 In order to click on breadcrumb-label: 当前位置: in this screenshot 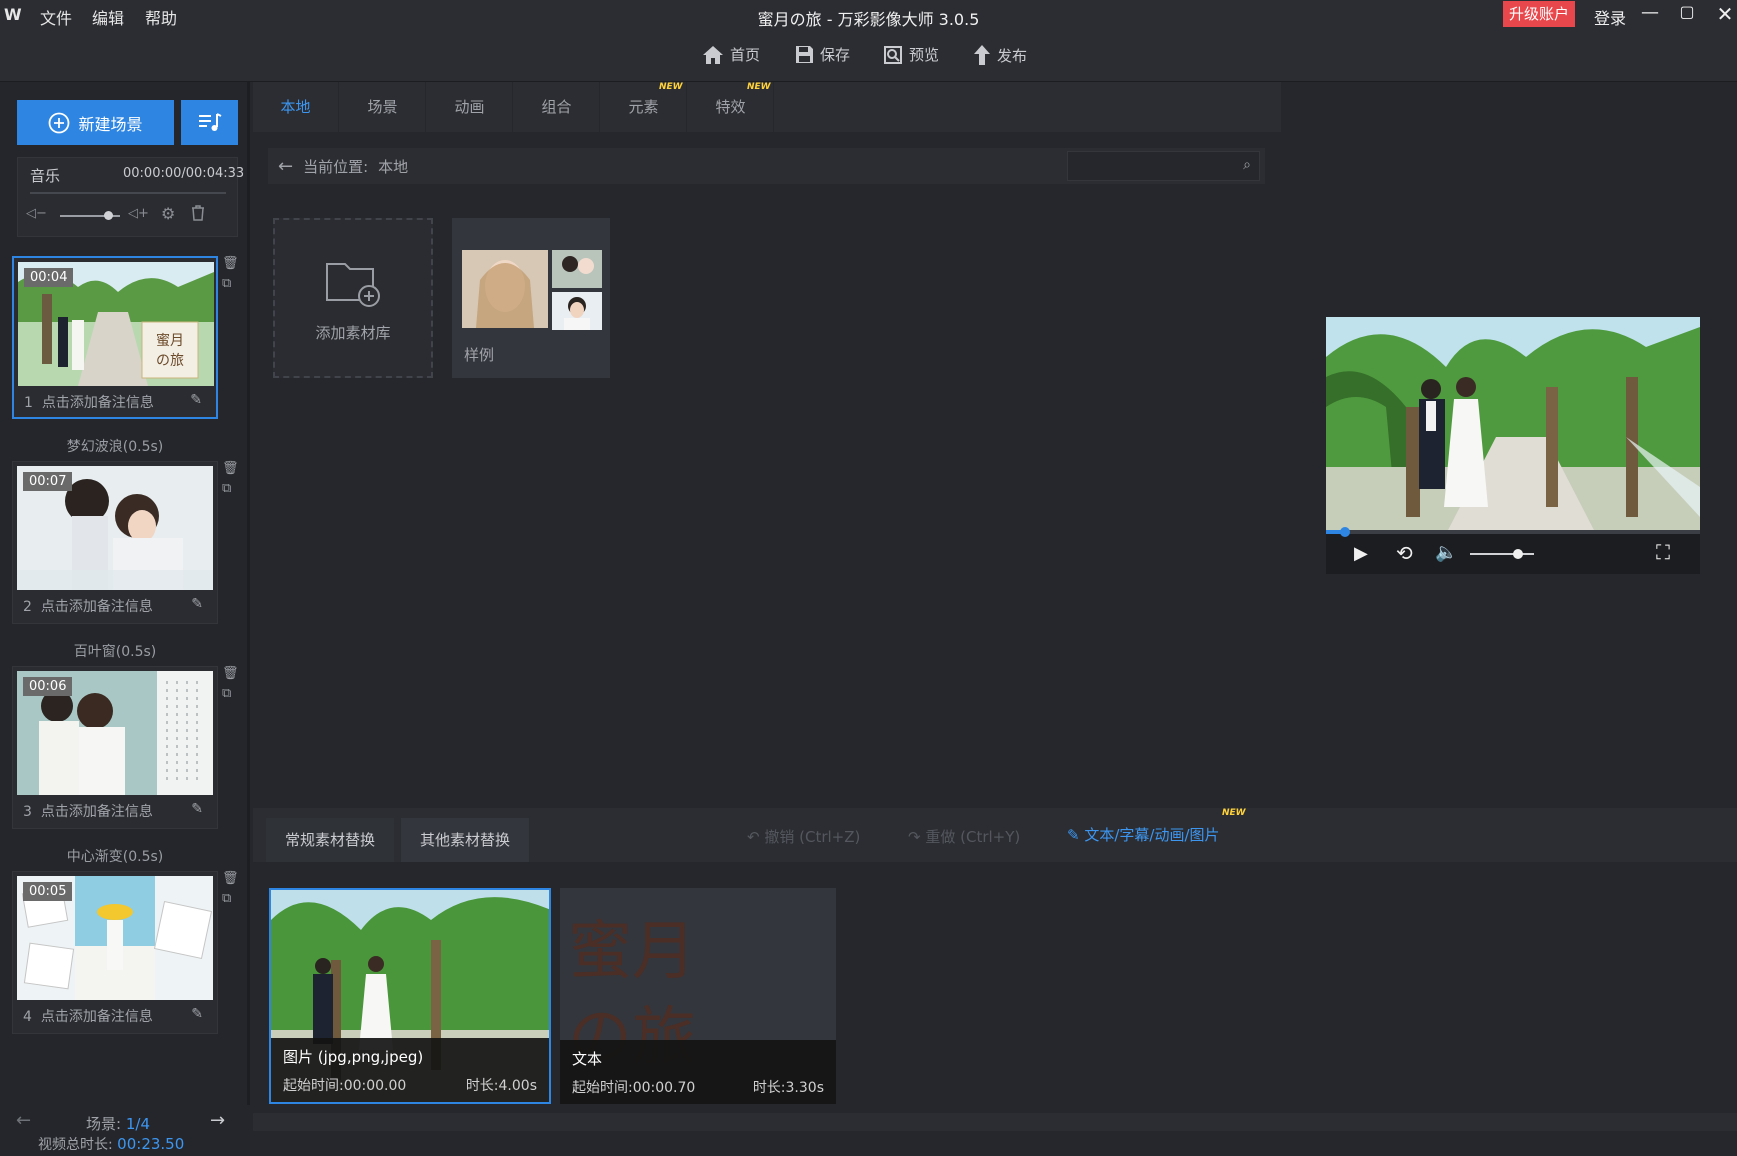, I will do `click(336, 166)`.